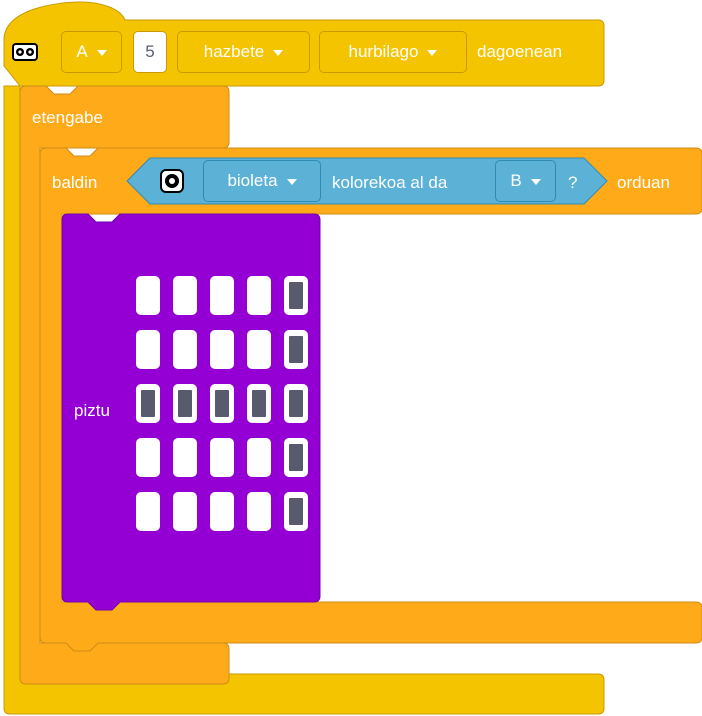 The width and height of the screenshot is (702, 716). What do you see at coordinates (67, 117) in the screenshot?
I see `forever-label: etengabe` at bounding box center [67, 117].